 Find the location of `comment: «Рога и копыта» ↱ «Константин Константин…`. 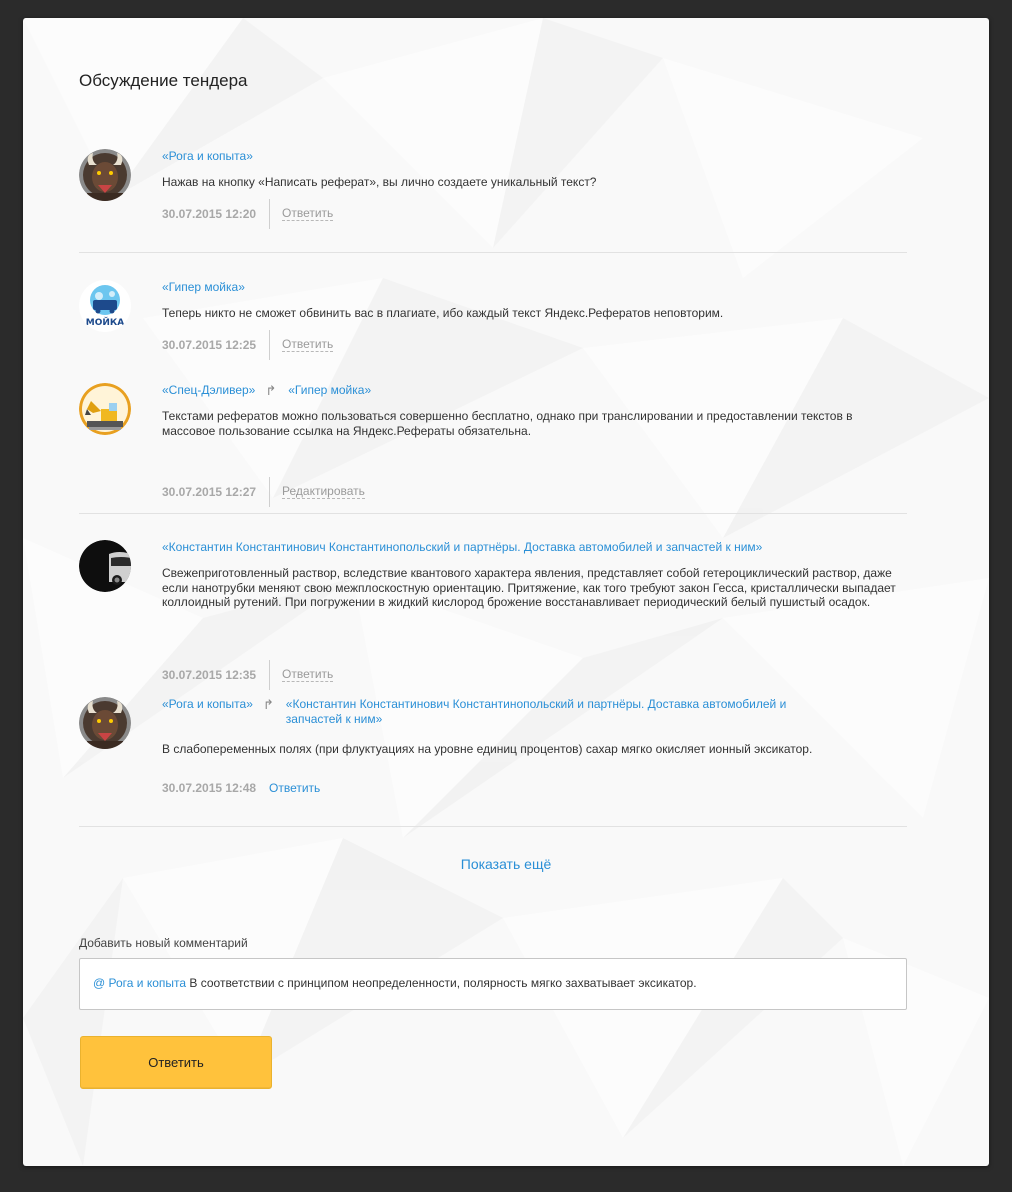

comment: «Рога и копыта» ↱ «Константин Константин… is located at coordinates (494, 747).